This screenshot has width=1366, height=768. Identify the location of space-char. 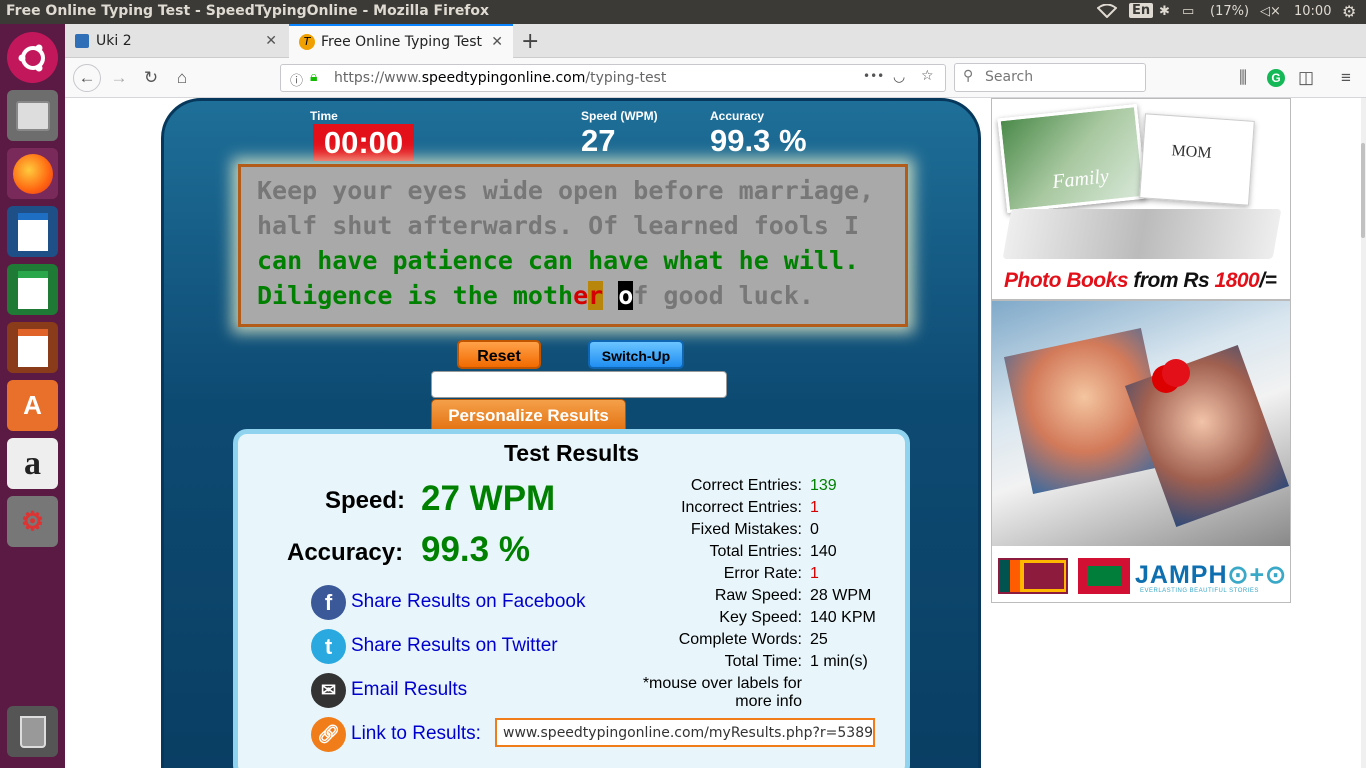
(610, 295).